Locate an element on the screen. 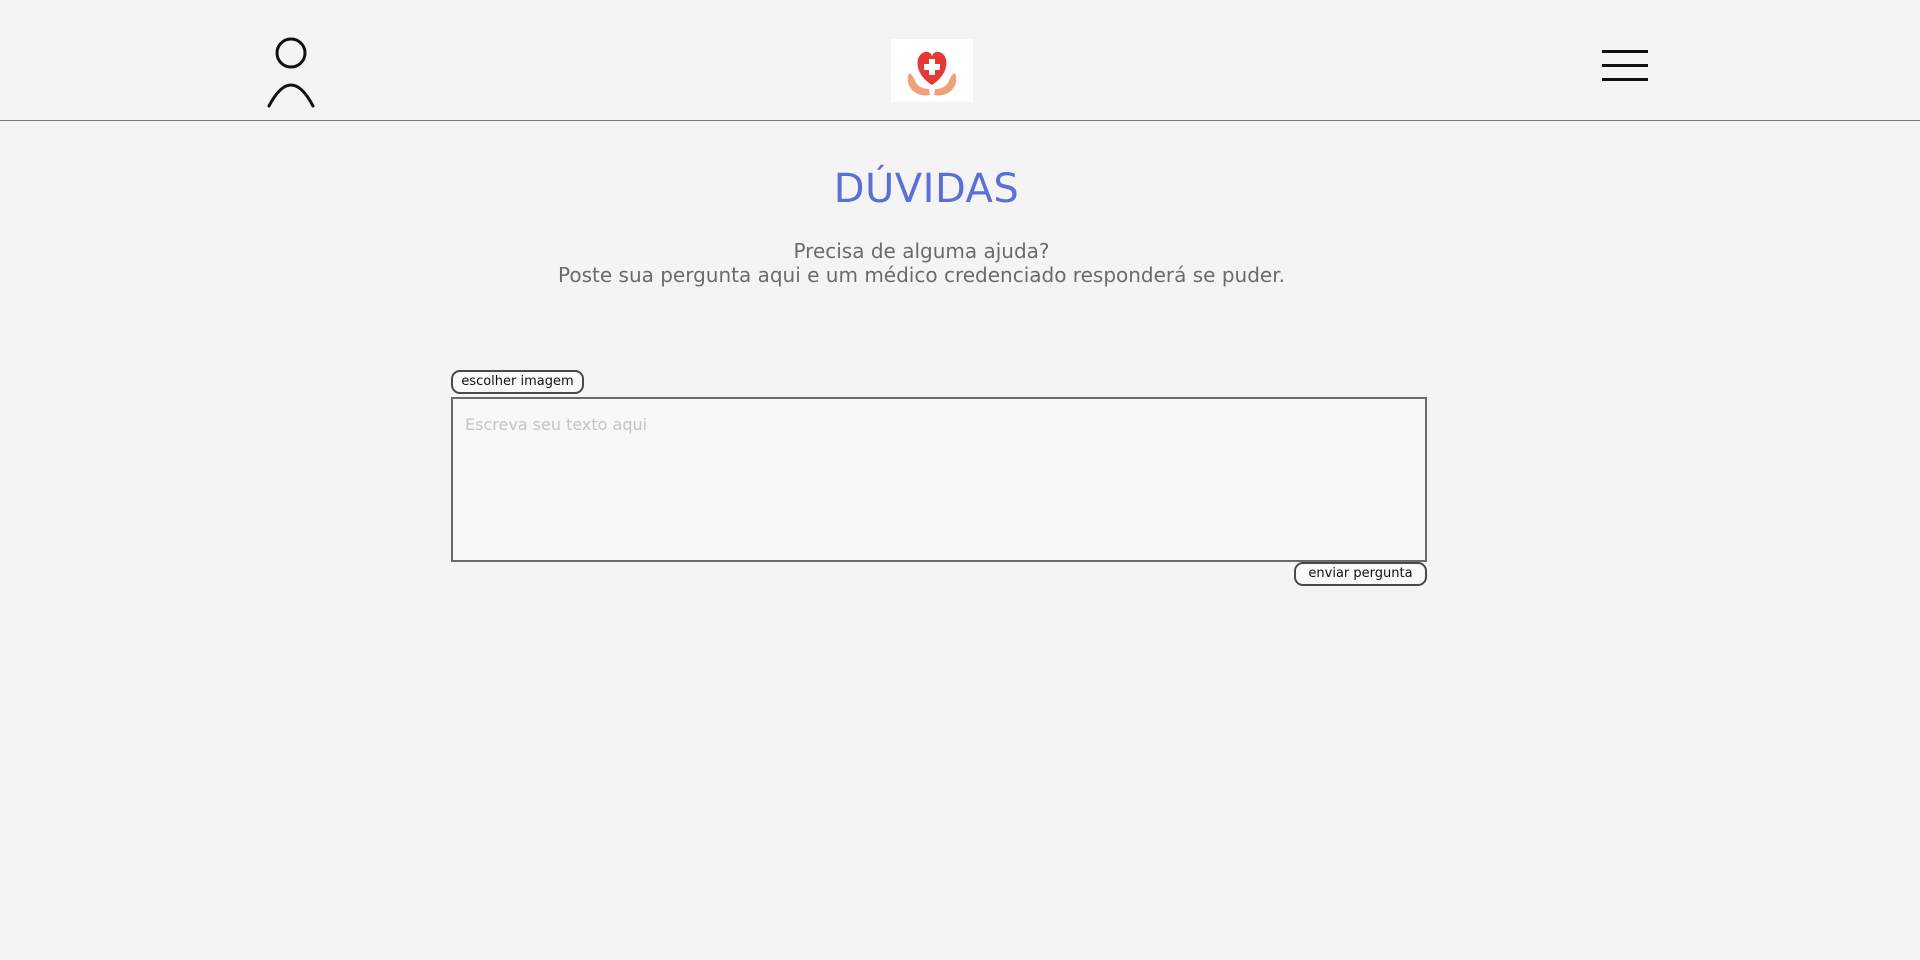  user-profile-button is located at coordinates (291, 73).